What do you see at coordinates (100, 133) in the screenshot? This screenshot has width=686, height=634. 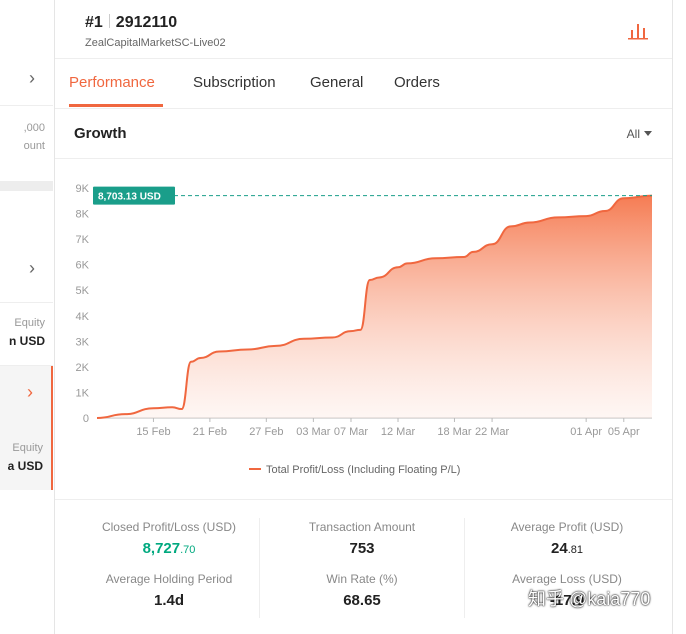 I see `section-title: Growth` at bounding box center [100, 133].